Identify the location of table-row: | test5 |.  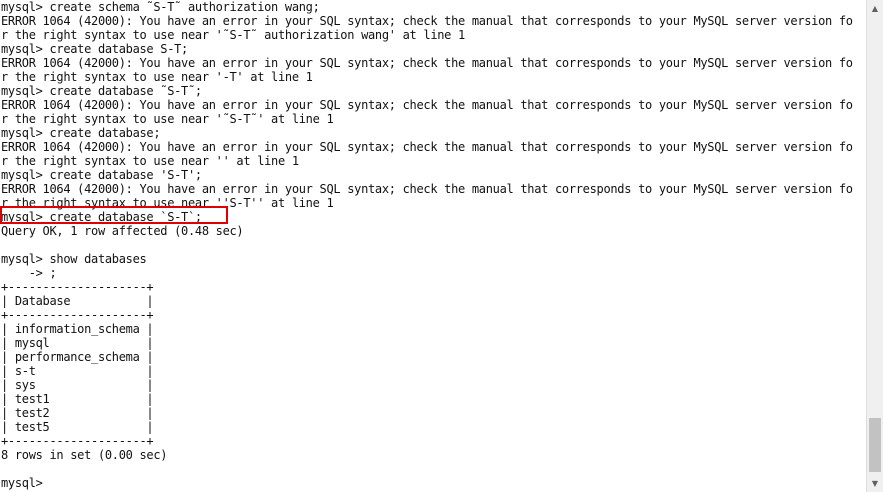
(77, 427).